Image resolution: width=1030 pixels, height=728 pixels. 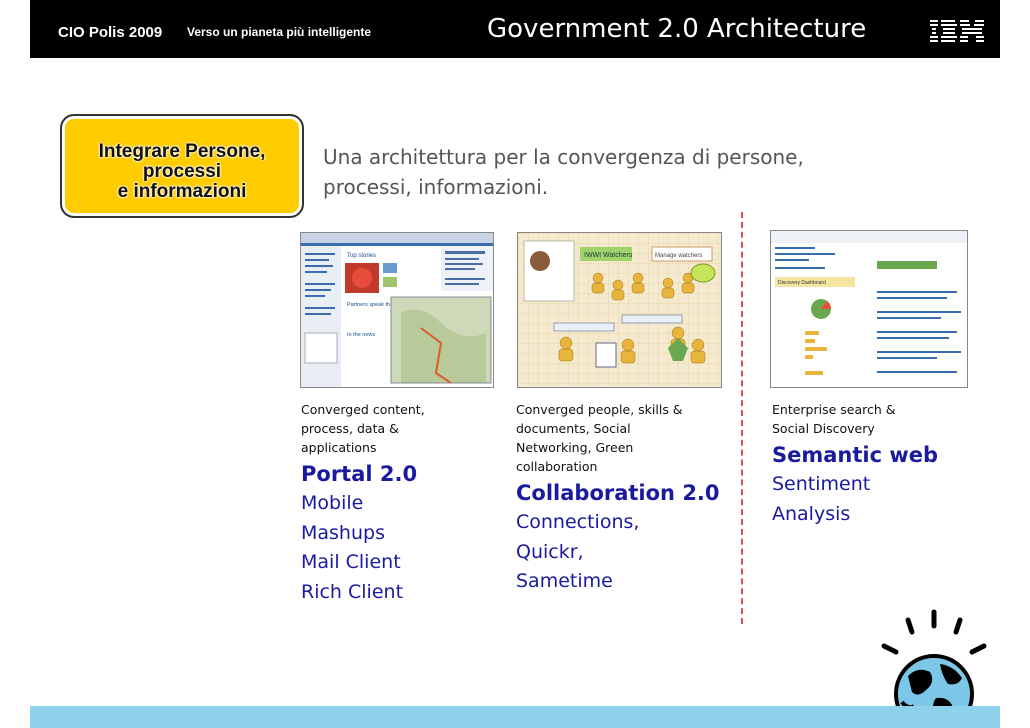 I want to click on event-name: CIO Polis 2009, so click(x=110, y=32).